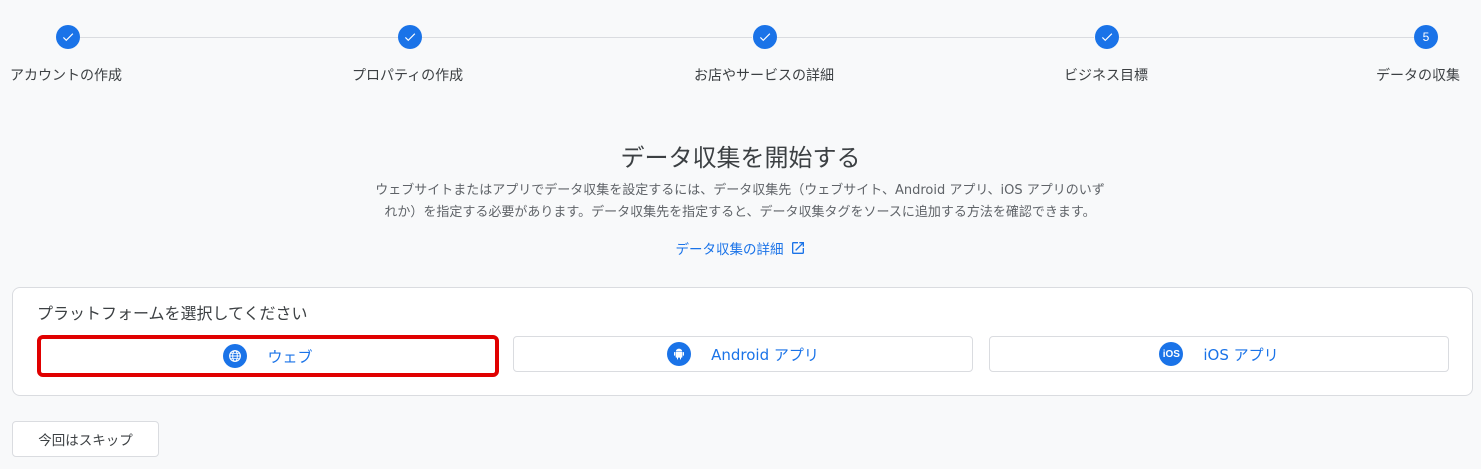 The height and width of the screenshot is (469, 1481). I want to click on ios-icon: iOS, so click(1171, 354).